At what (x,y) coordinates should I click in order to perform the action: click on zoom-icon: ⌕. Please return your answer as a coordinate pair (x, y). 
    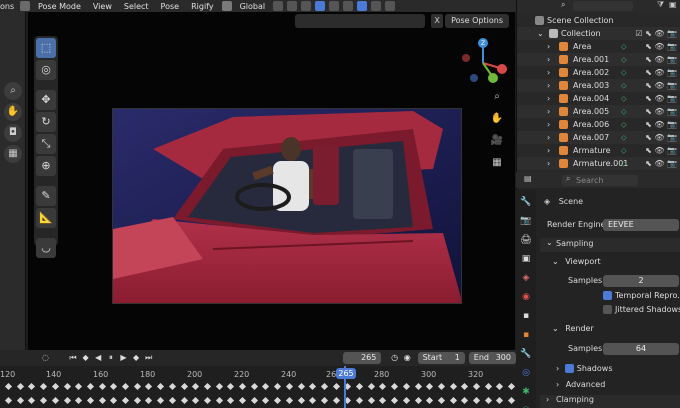
    Looking at the image, I should click on (497, 97).